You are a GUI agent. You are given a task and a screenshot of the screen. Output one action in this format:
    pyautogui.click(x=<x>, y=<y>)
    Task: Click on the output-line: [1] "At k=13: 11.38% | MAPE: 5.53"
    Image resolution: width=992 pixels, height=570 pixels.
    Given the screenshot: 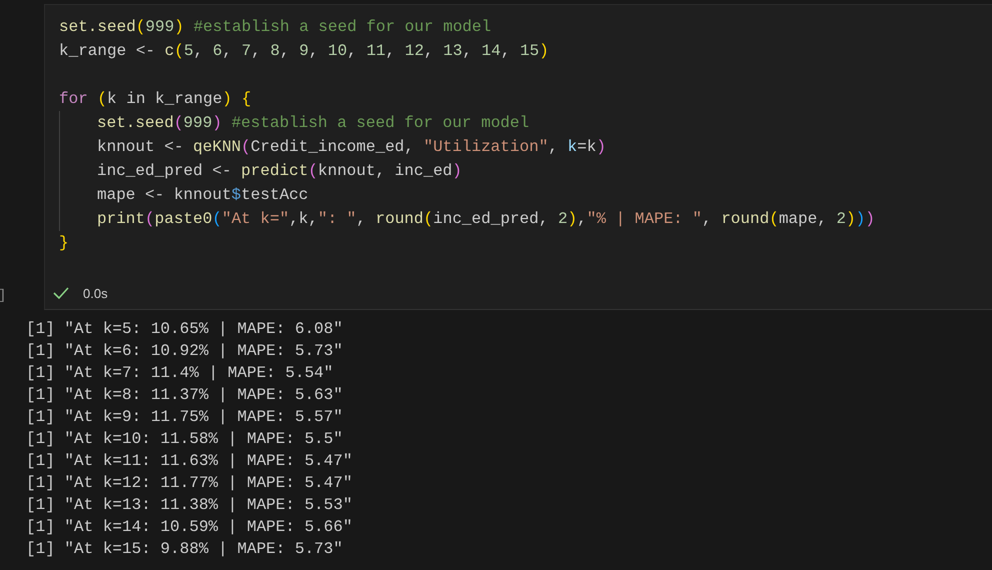 What is the action you would take?
    pyautogui.click(x=190, y=505)
    